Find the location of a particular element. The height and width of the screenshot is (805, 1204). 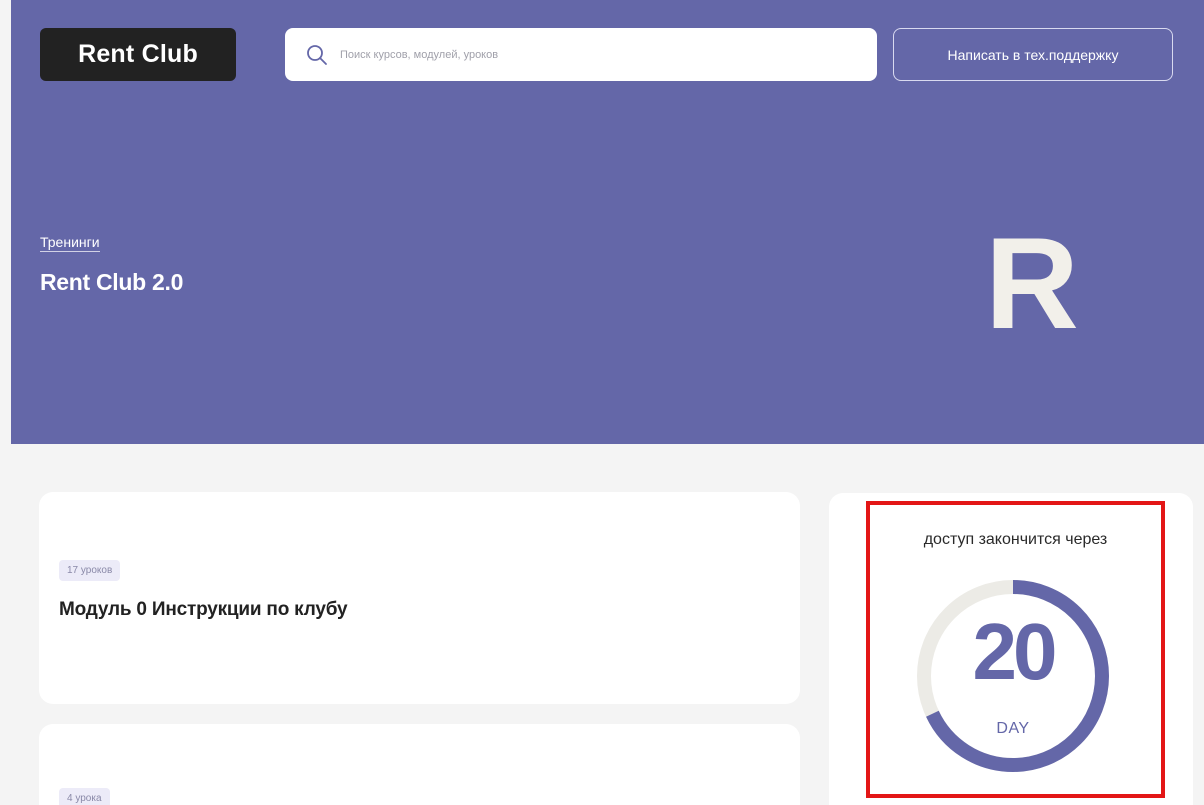

highlight-frame is located at coordinates (1015, 649).